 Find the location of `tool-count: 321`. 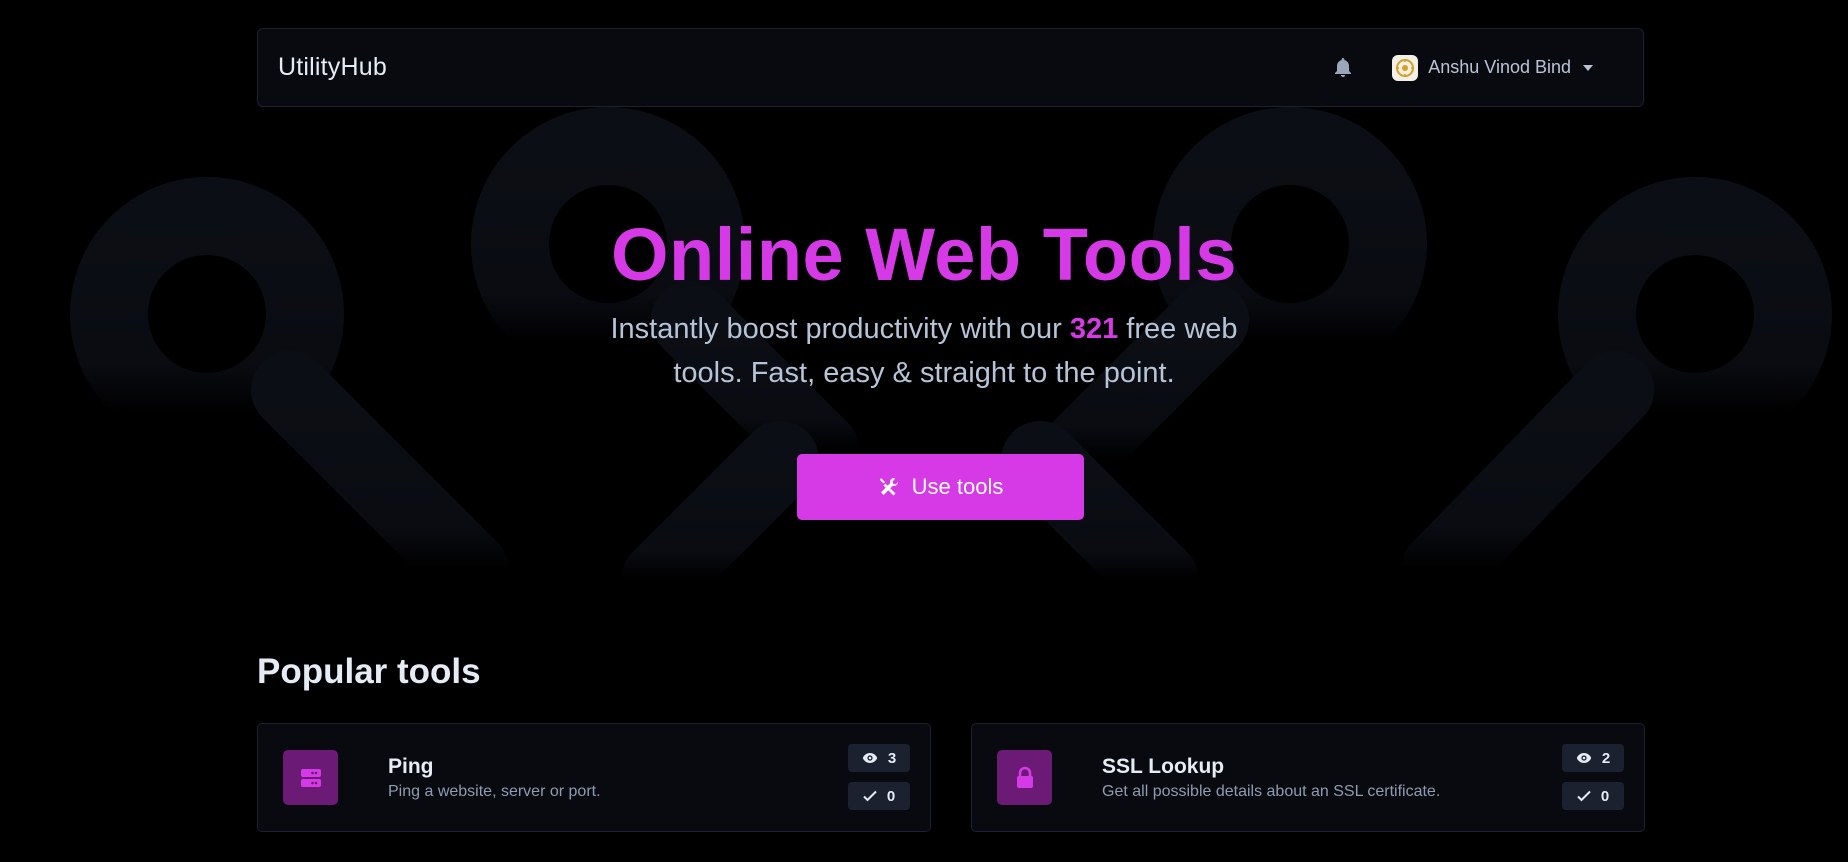

tool-count: 321 is located at coordinates (1094, 329).